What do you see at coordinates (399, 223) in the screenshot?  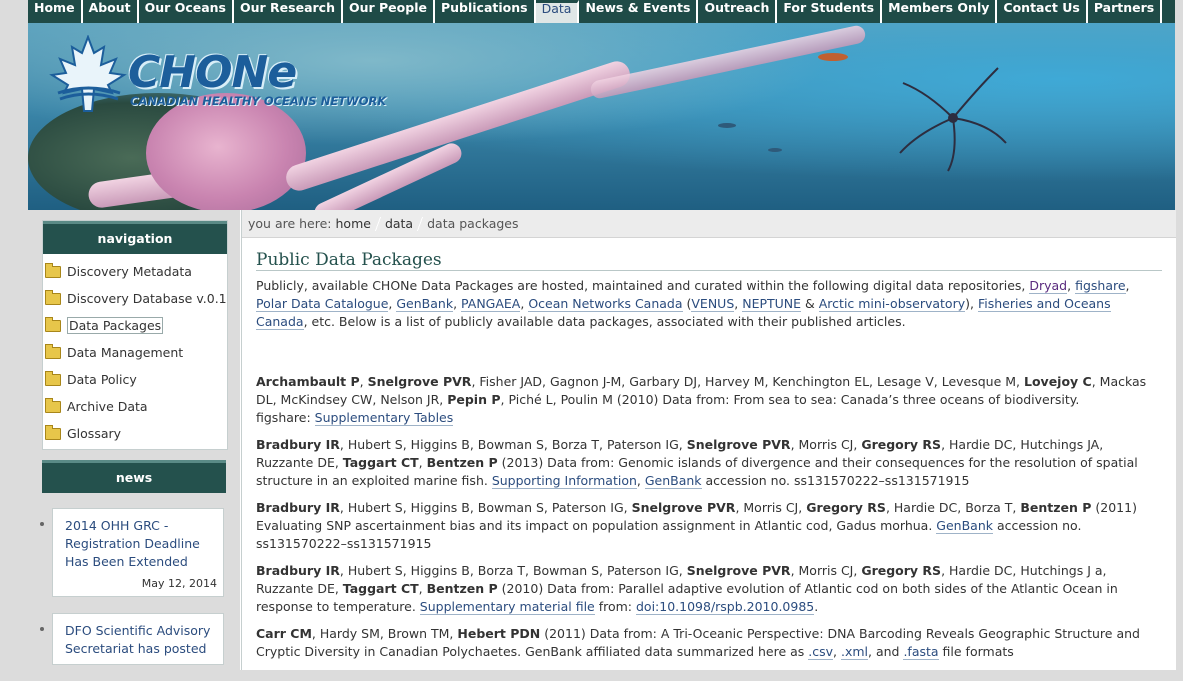 I see `breadcrumb-data: data` at bounding box center [399, 223].